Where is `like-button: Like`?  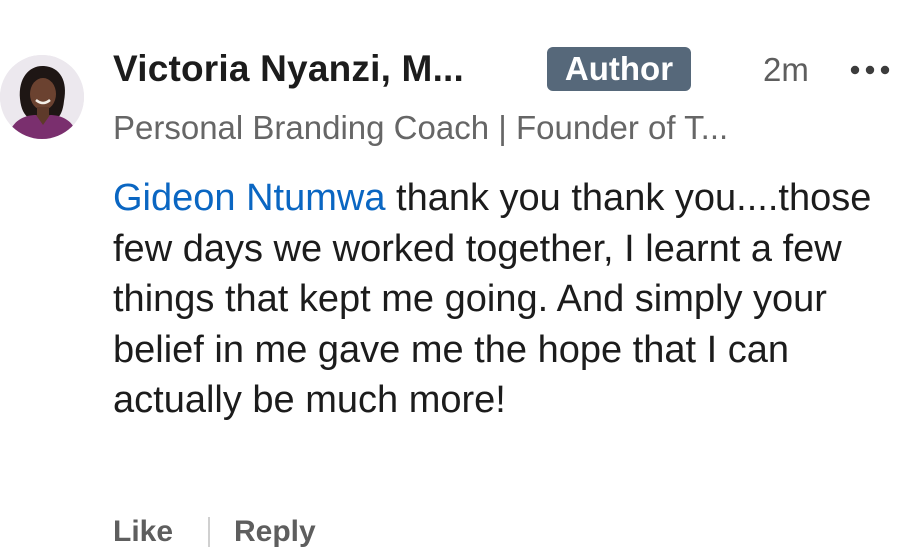 like-button: Like is located at coordinates (143, 532).